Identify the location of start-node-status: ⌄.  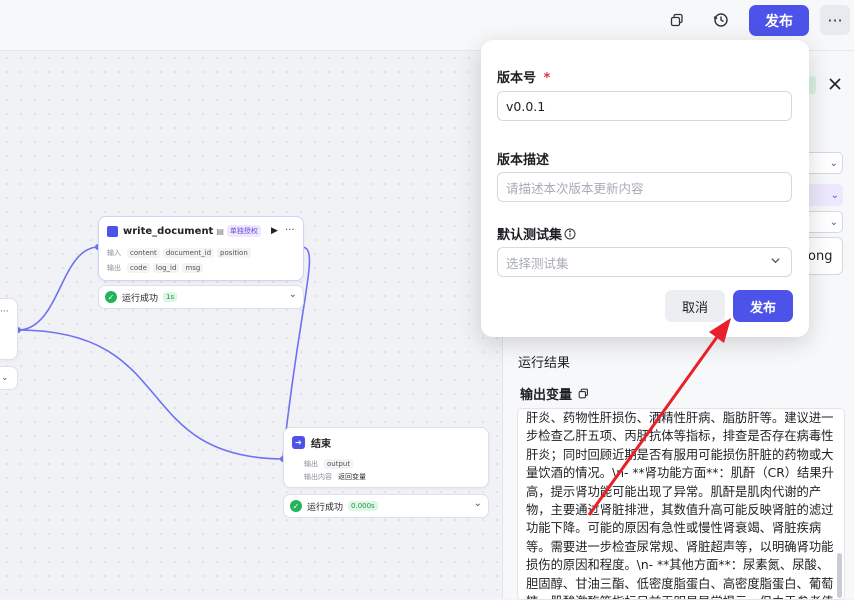
(9, 378).